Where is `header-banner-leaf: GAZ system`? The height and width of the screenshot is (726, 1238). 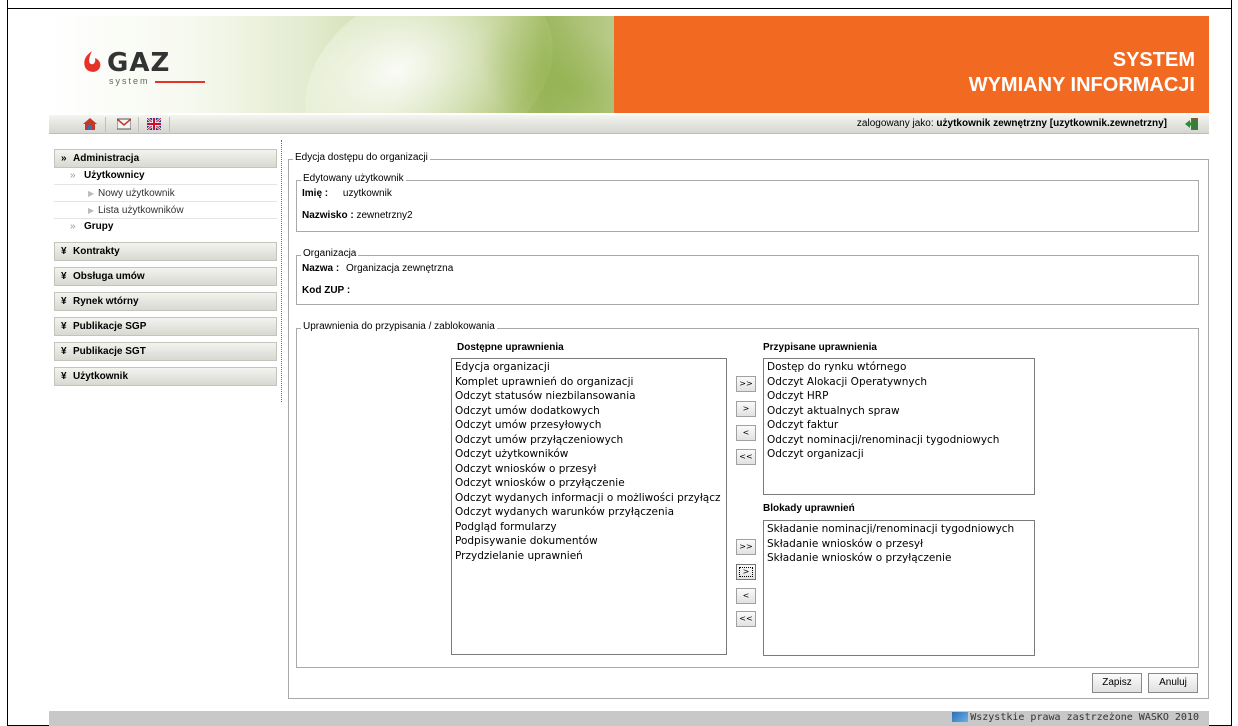 header-banner-leaf: GAZ system is located at coordinates (331, 64).